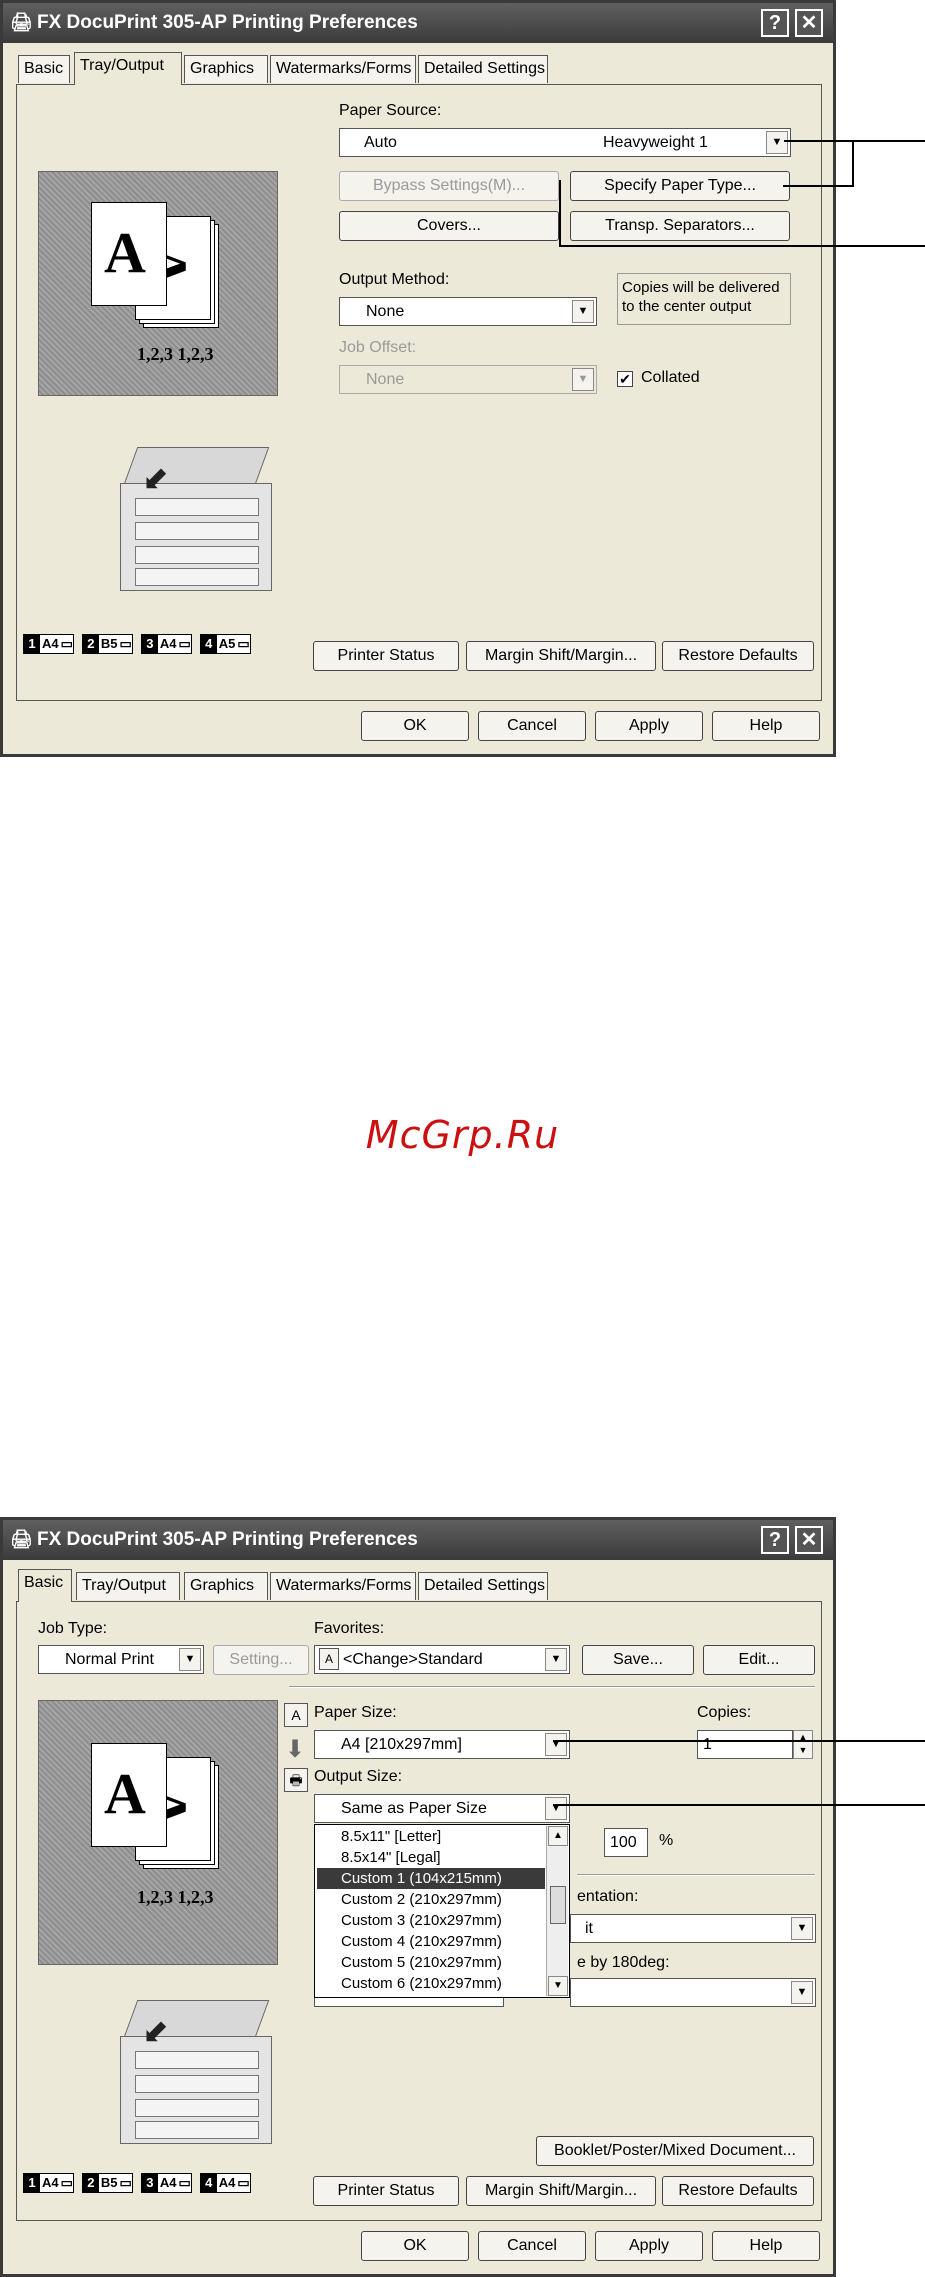  I want to click on tray-4: 4 A4 ▭, so click(225, 2183).